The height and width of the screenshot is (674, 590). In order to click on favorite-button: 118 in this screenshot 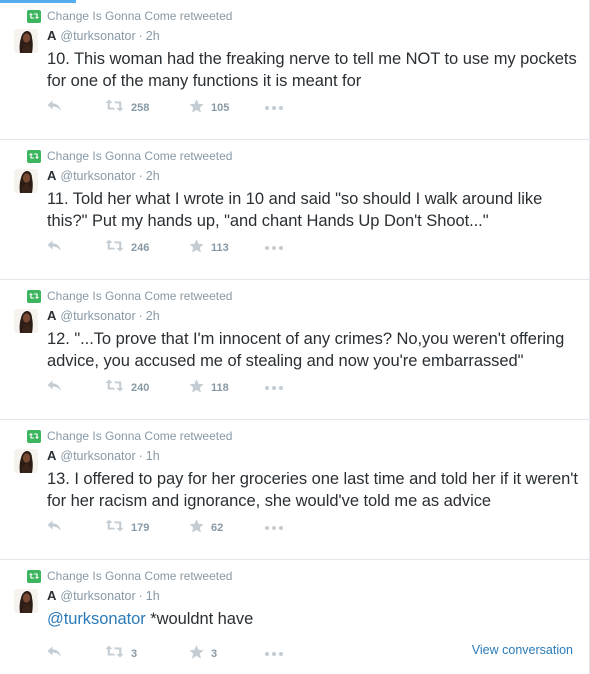, I will do `click(227, 388)`.